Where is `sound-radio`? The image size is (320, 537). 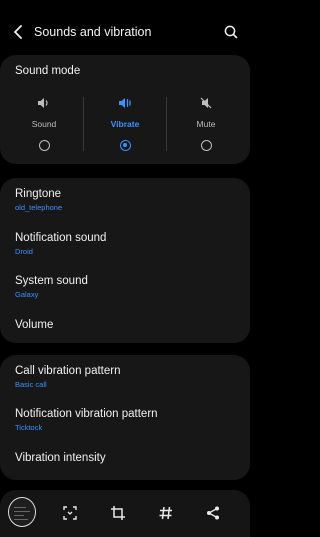
sound-radio is located at coordinates (44, 145).